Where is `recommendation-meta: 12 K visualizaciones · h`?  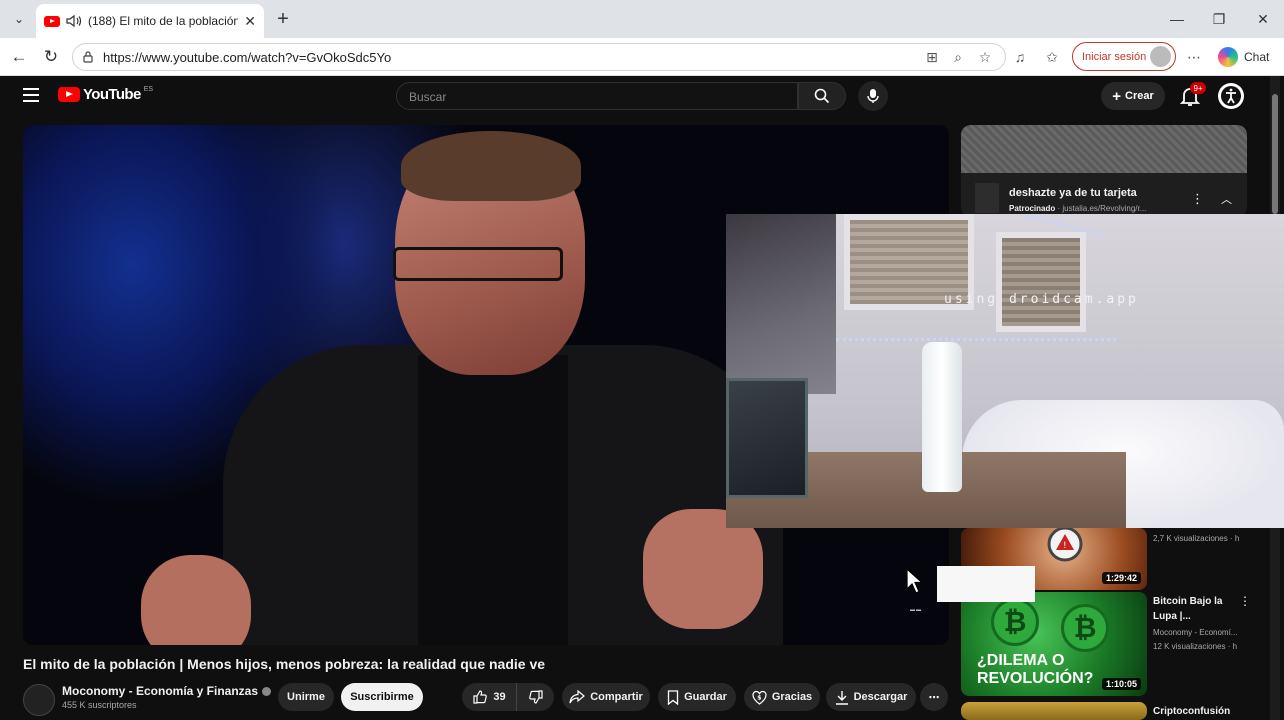 recommendation-meta: 12 K visualizaciones · h is located at coordinates (1195, 646).